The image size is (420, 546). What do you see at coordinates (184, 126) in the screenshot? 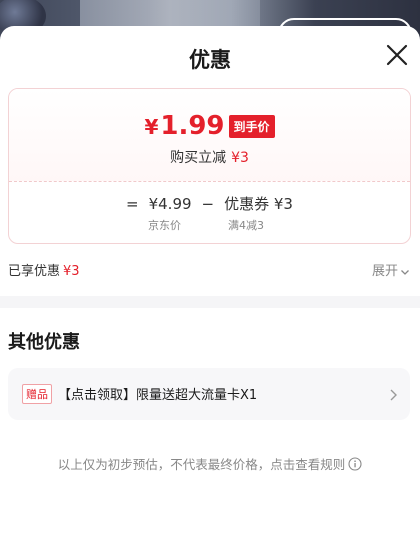
I see `final-price: ¥1.99` at bounding box center [184, 126].